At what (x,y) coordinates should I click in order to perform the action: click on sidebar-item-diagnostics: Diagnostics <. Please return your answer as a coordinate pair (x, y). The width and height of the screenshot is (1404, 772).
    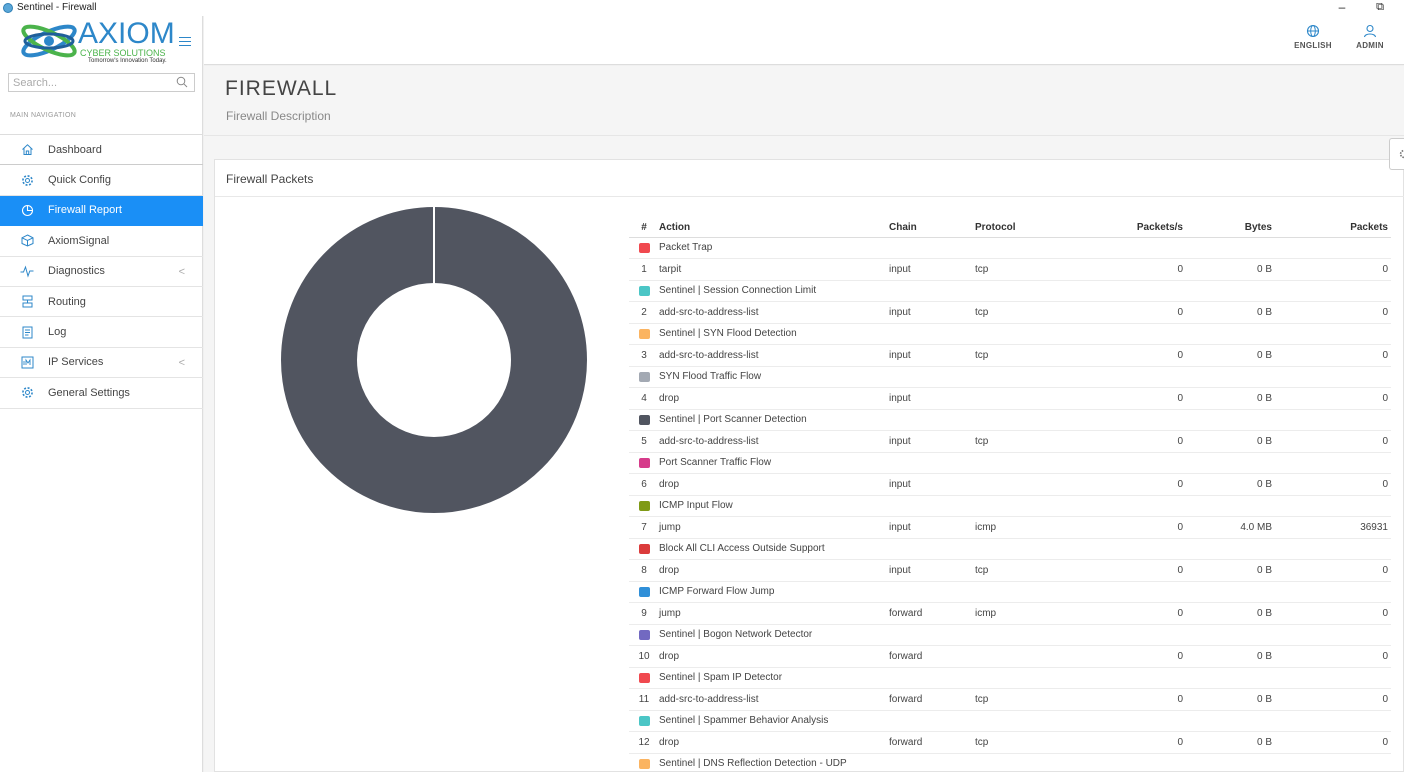
    Looking at the image, I should click on (101, 272).